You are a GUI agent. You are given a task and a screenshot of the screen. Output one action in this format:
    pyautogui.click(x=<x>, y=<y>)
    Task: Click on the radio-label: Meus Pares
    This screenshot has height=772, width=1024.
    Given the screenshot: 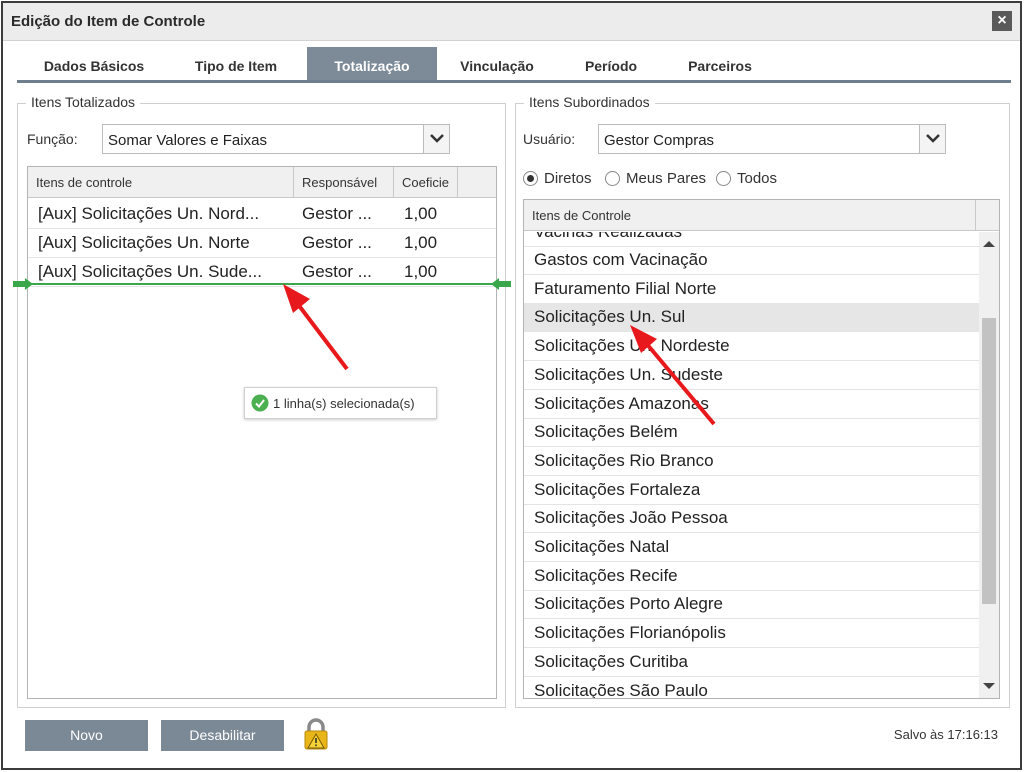 What is the action you would take?
    pyautogui.click(x=666, y=178)
    